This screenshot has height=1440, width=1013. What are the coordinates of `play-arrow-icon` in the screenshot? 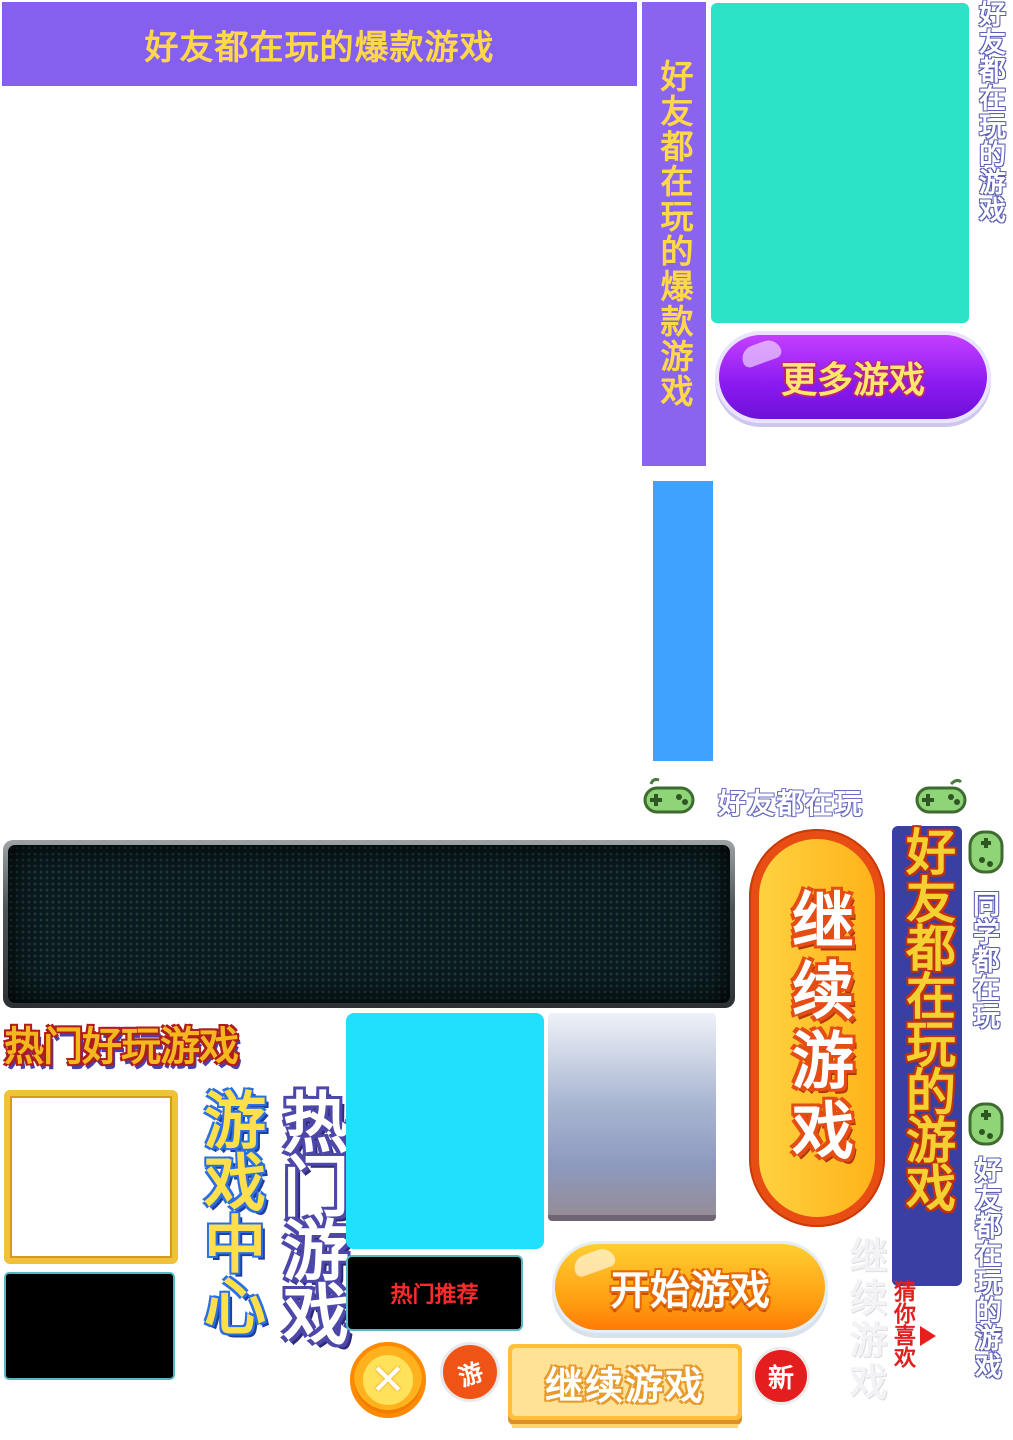 It's located at (928, 1336).